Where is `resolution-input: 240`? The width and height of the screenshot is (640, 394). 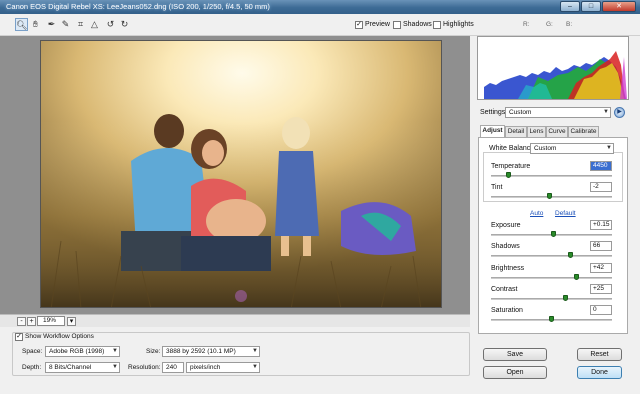
resolution-input: 240 is located at coordinates (173, 367).